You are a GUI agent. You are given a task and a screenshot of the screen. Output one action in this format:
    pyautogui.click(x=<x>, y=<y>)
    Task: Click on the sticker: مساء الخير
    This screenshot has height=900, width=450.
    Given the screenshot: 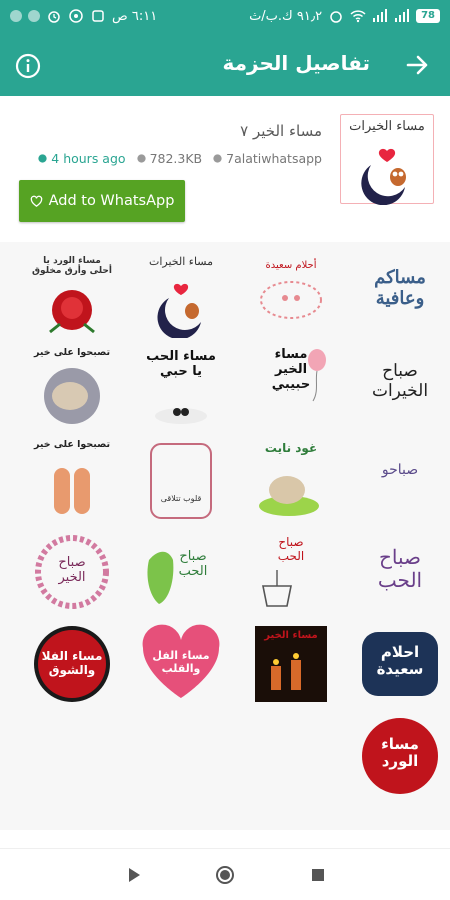 What is the action you would take?
    pyautogui.click(x=291, y=664)
    